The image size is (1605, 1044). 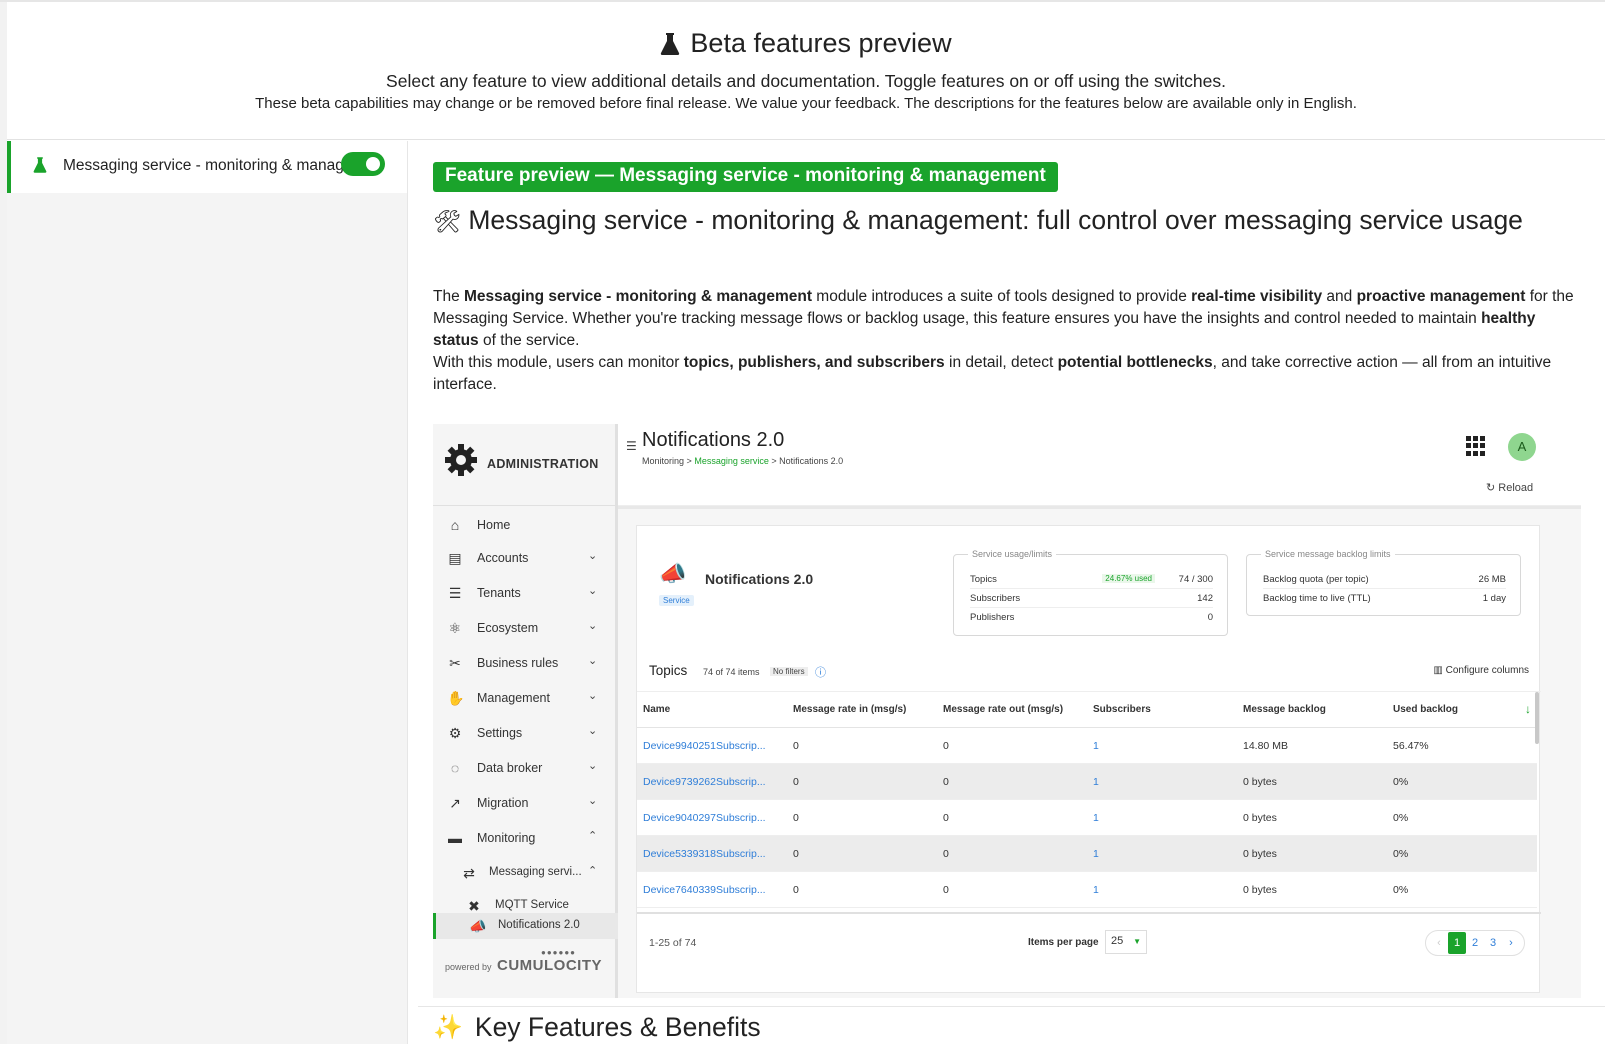 I want to click on column-header: Message rate in (msg/s), so click(x=849, y=709).